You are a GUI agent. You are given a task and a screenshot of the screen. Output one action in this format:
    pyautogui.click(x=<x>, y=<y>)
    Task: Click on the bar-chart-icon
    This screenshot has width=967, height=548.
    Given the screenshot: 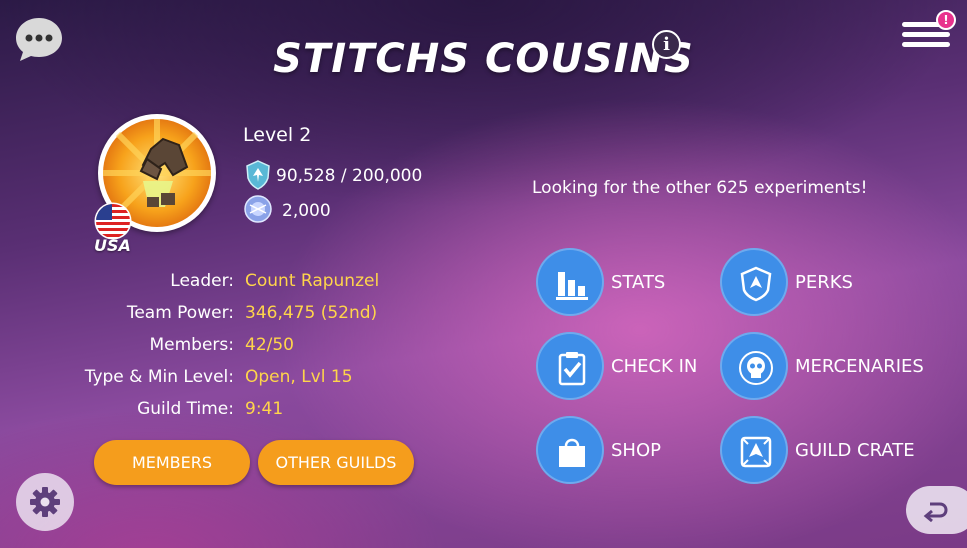 What is the action you would take?
    pyautogui.click(x=572, y=286)
    